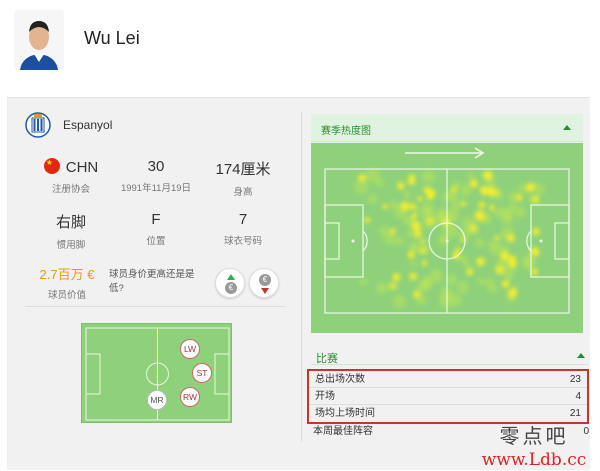 The image size is (600, 471). What do you see at coordinates (70, 222) in the screenshot?
I see `foot-value: 右脚` at bounding box center [70, 222].